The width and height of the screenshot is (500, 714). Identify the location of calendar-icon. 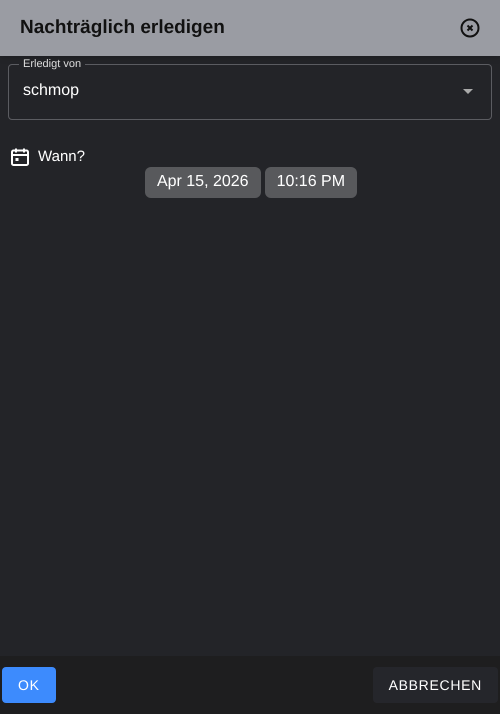
(20, 157).